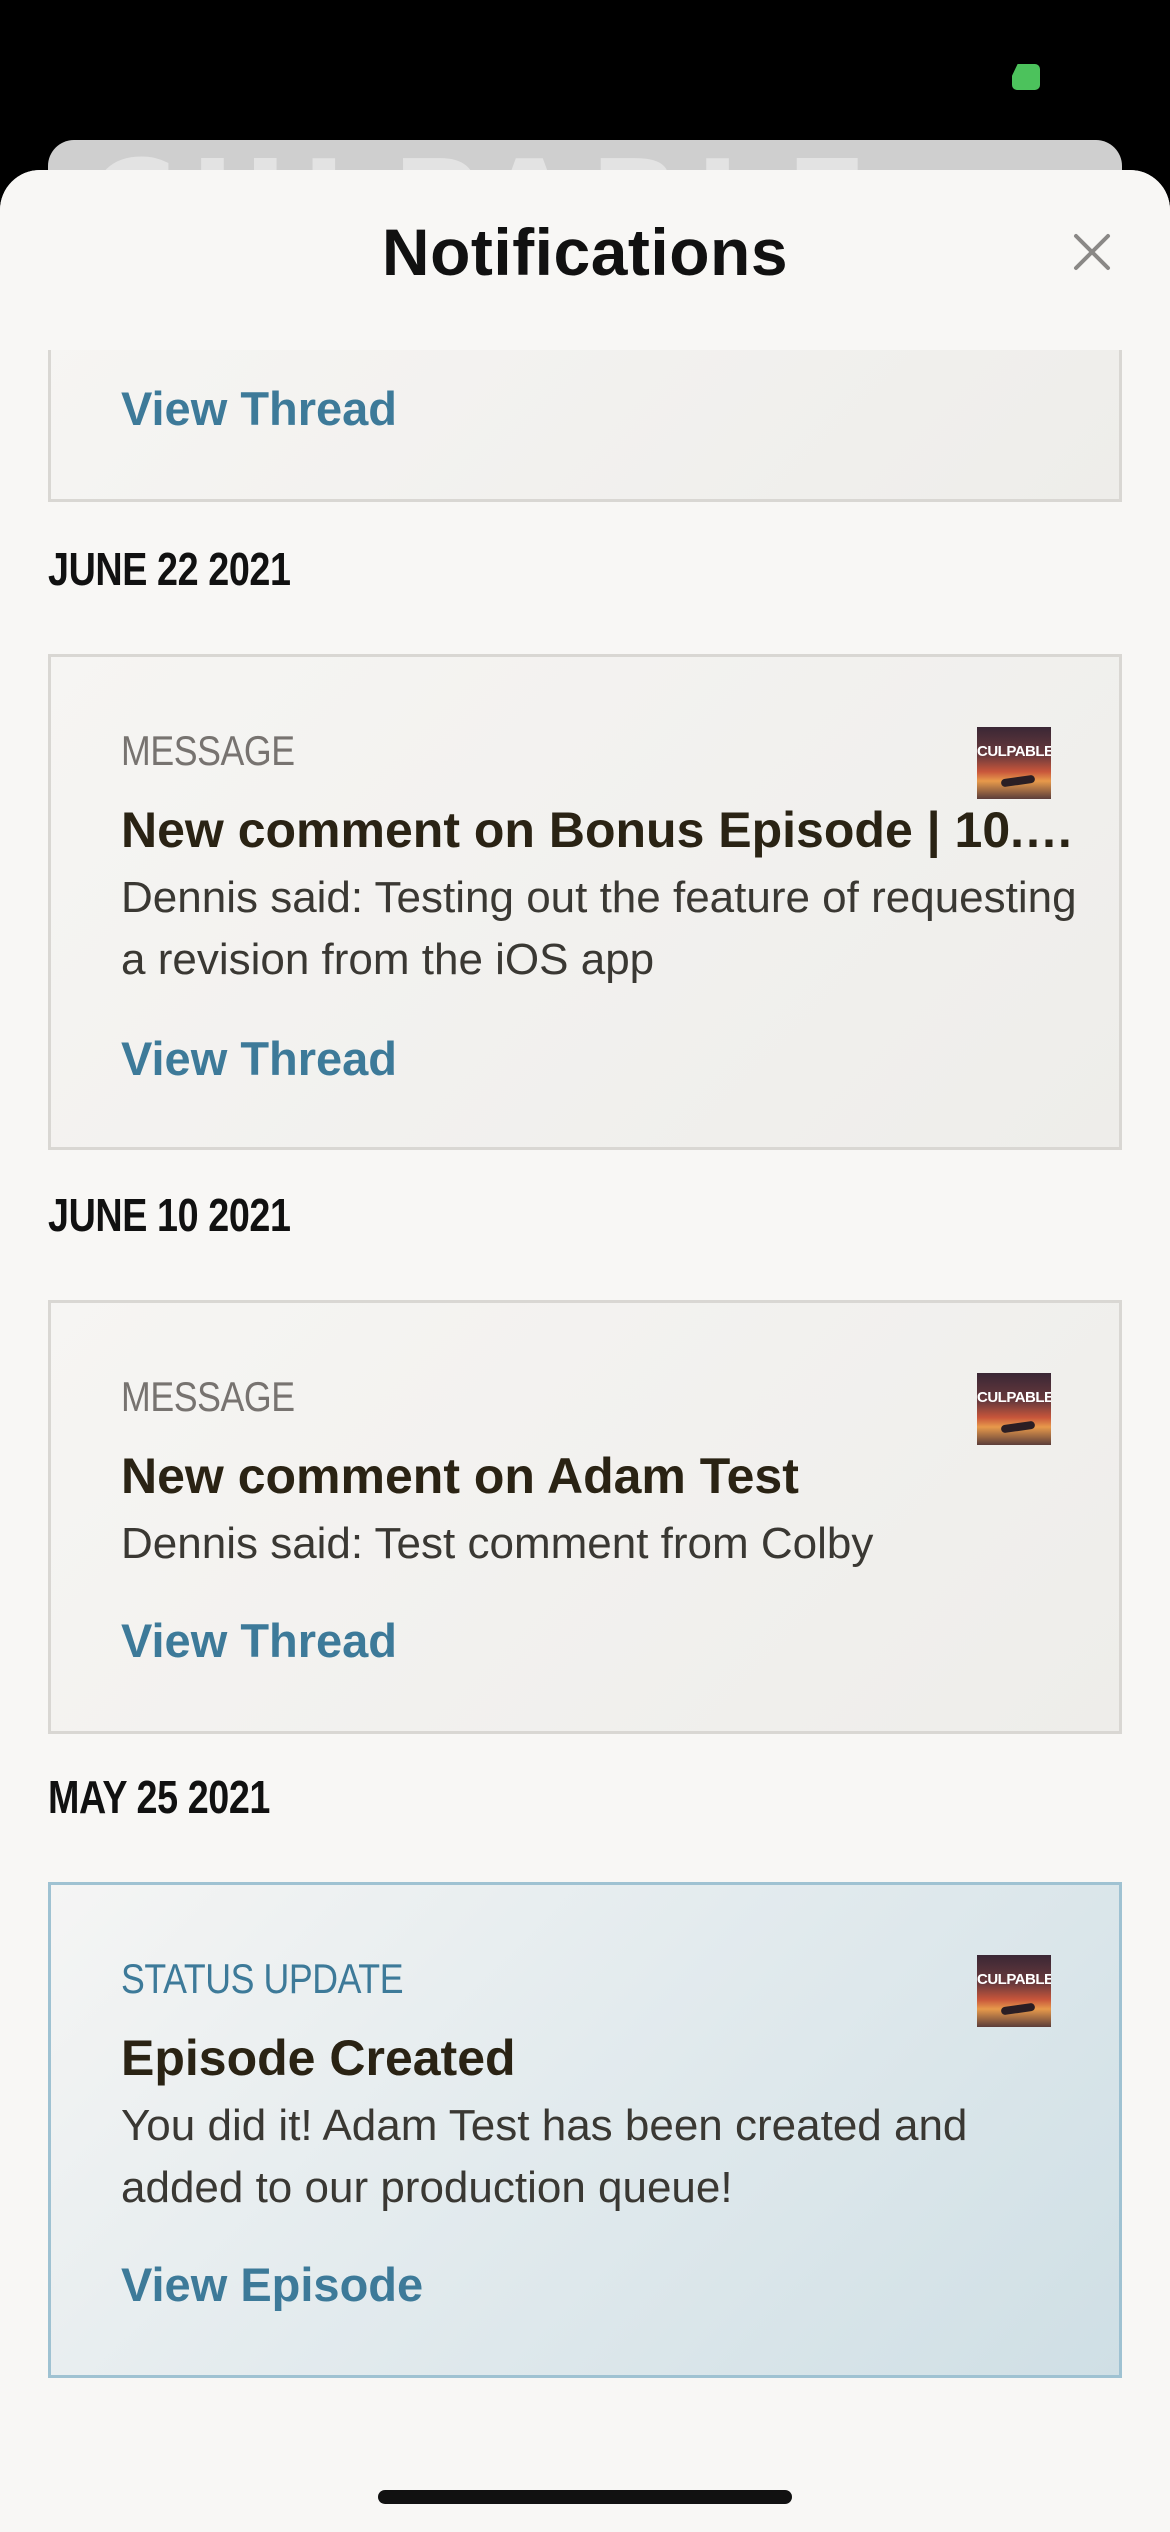  I want to click on home-indicator, so click(585, 2497).